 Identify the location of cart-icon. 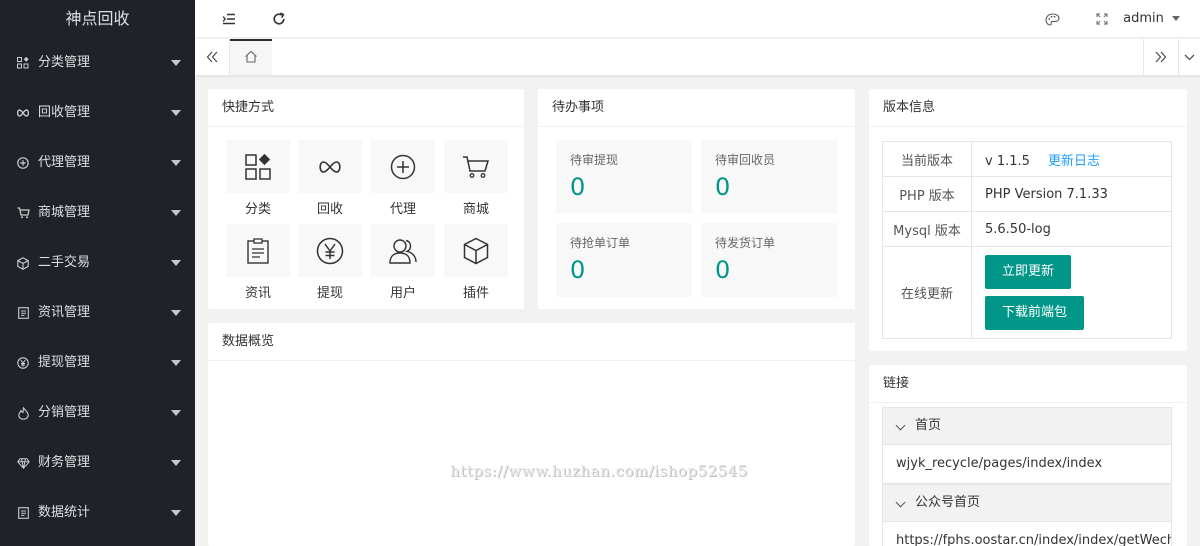
(476, 166).